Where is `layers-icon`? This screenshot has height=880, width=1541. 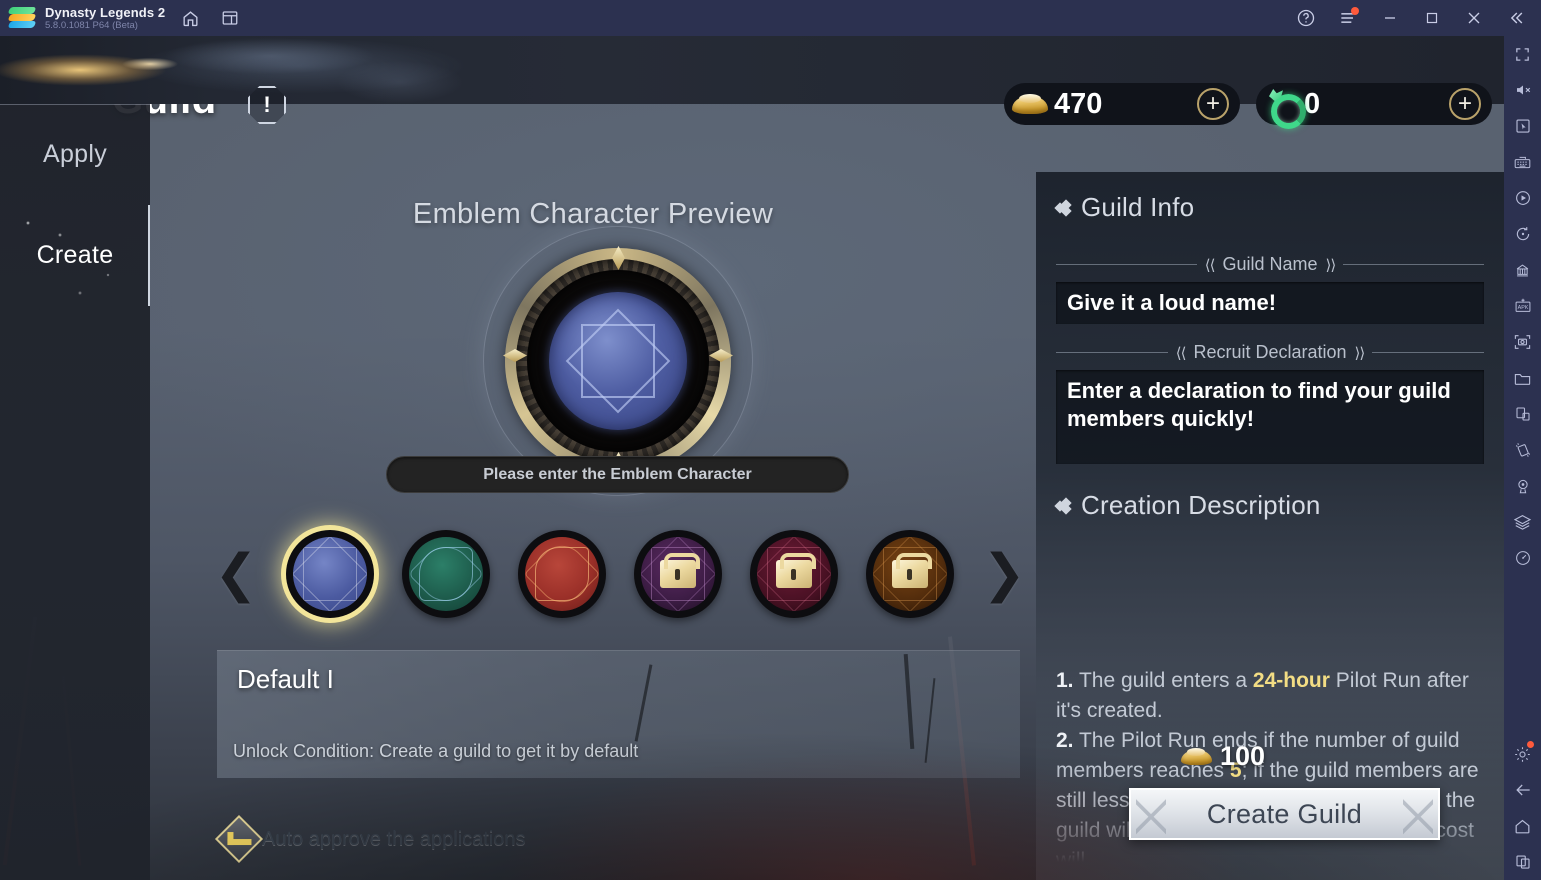
layers-icon is located at coordinates (1522, 522).